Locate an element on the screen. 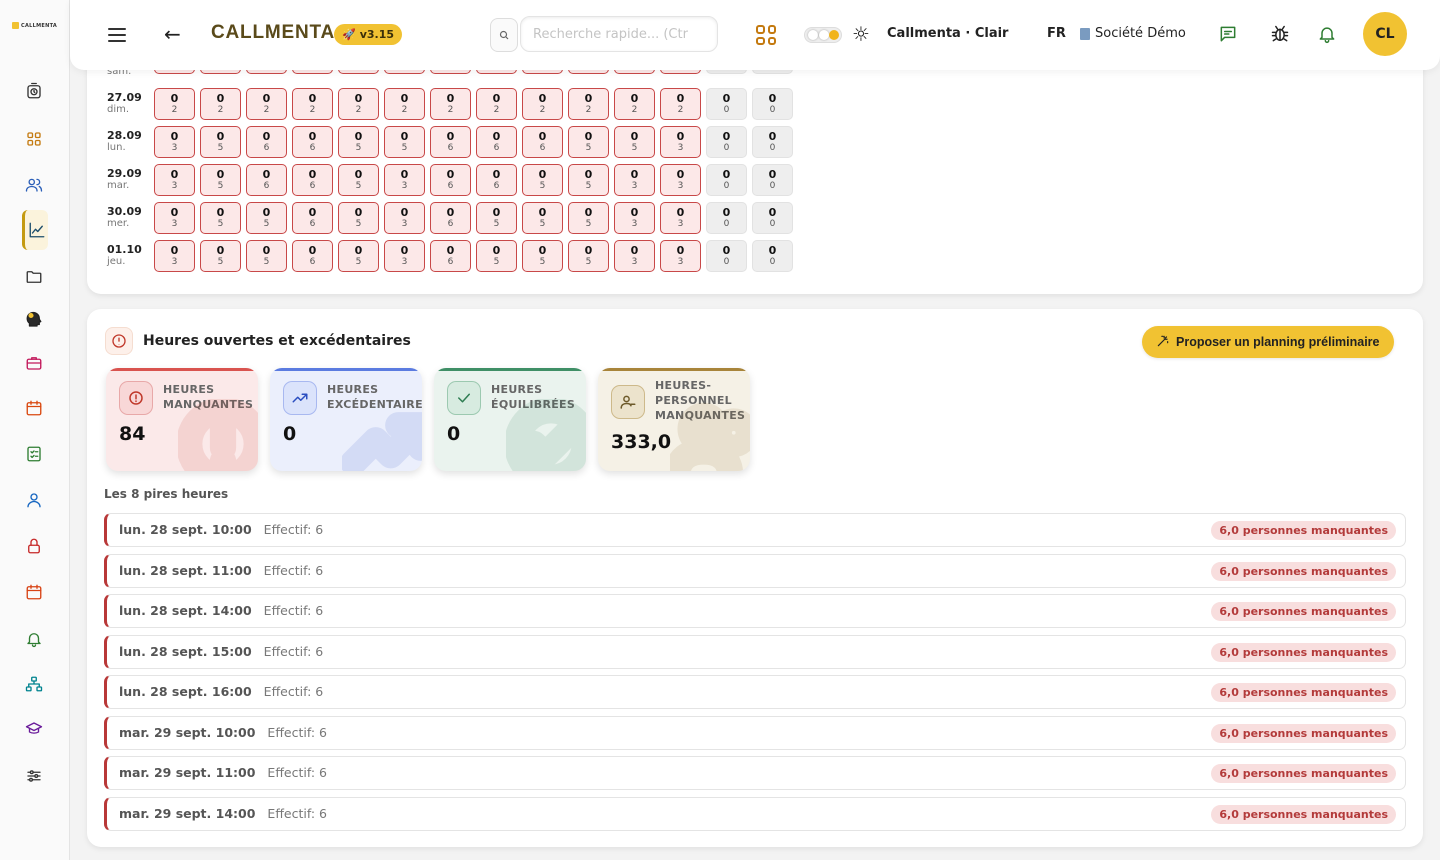  lock-icon is located at coordinates (34, 546).